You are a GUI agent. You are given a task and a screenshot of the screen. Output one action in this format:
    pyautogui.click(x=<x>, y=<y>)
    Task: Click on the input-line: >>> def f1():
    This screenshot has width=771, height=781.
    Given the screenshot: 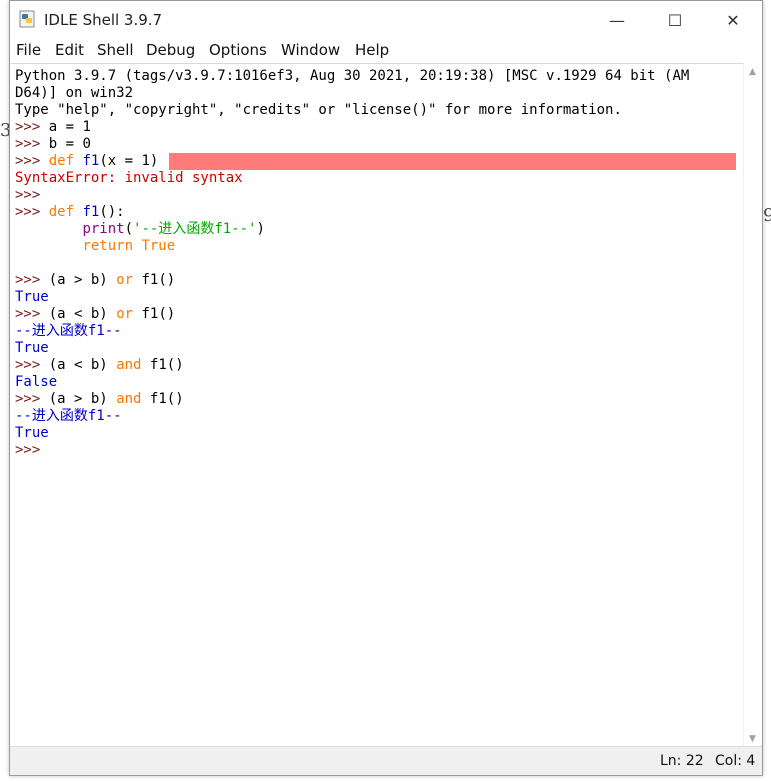 What is the action you would take?
    pyautogui.click(x=70, y=212)
    